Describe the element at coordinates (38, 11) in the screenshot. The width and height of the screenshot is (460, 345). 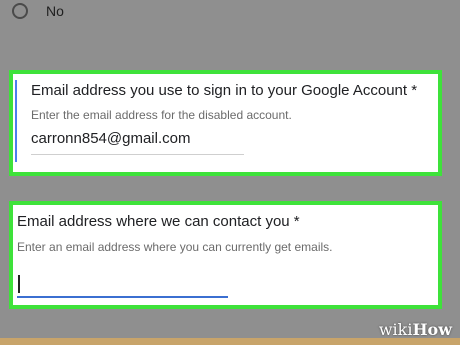
I see `radio-option-no: No` at that location.